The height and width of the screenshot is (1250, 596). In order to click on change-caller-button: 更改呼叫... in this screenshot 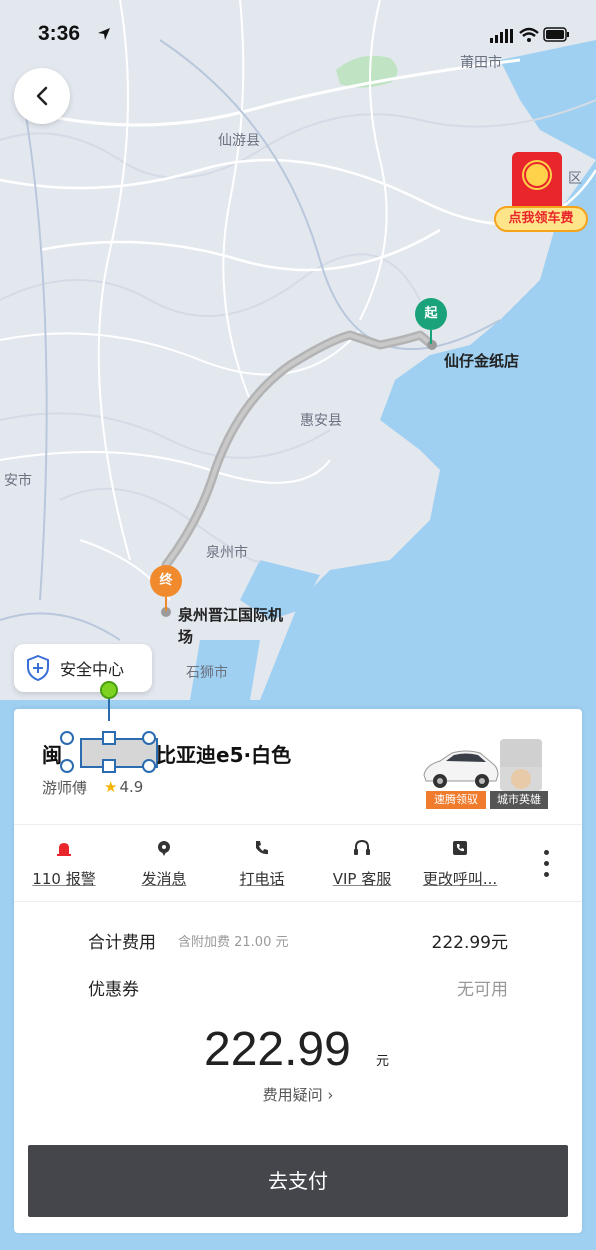, I will do `click(460, 863)`.